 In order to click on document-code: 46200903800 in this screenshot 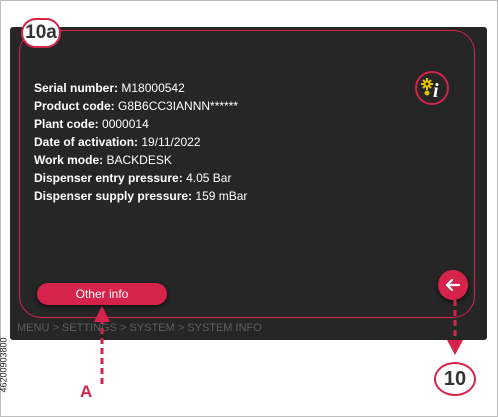, I will do `click(4, 365)`.